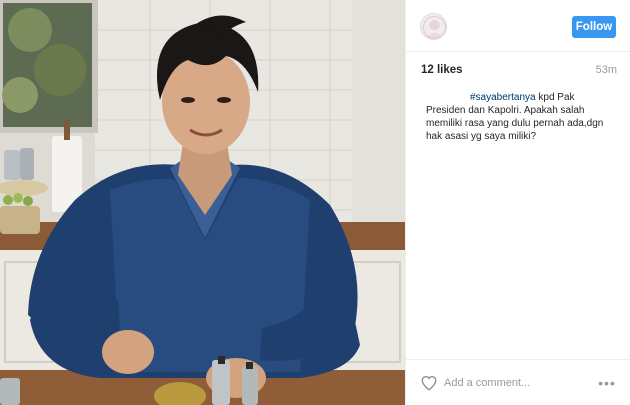  Describe the element at coordinates (519, 72) in the screenshot. I see `post-meta: 12 likes 53m` at that location.